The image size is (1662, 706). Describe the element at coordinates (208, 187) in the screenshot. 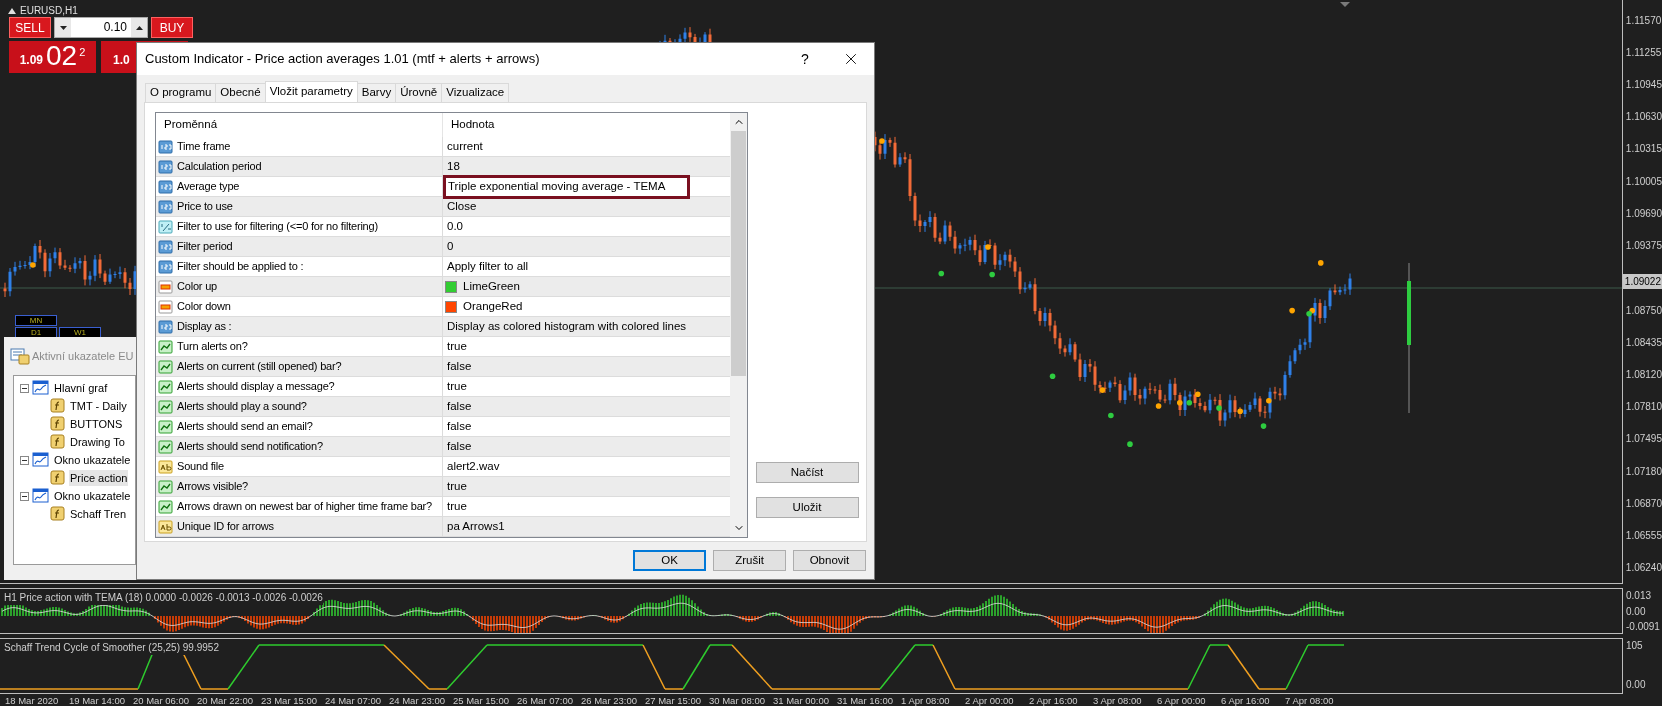

I see `parameter-name: Average type` at that location.